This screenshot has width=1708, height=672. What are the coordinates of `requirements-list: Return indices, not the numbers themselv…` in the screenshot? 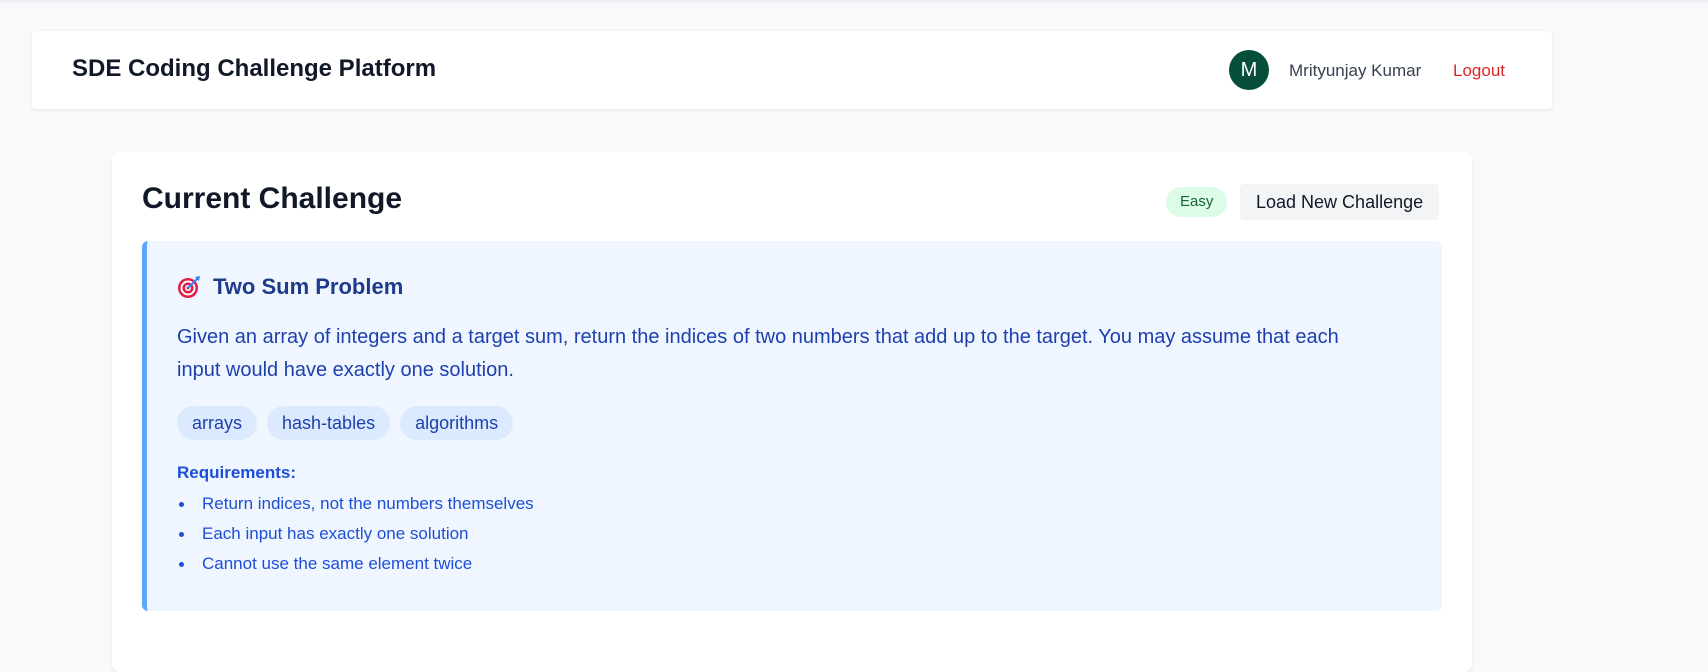 It's located at (355, 534).